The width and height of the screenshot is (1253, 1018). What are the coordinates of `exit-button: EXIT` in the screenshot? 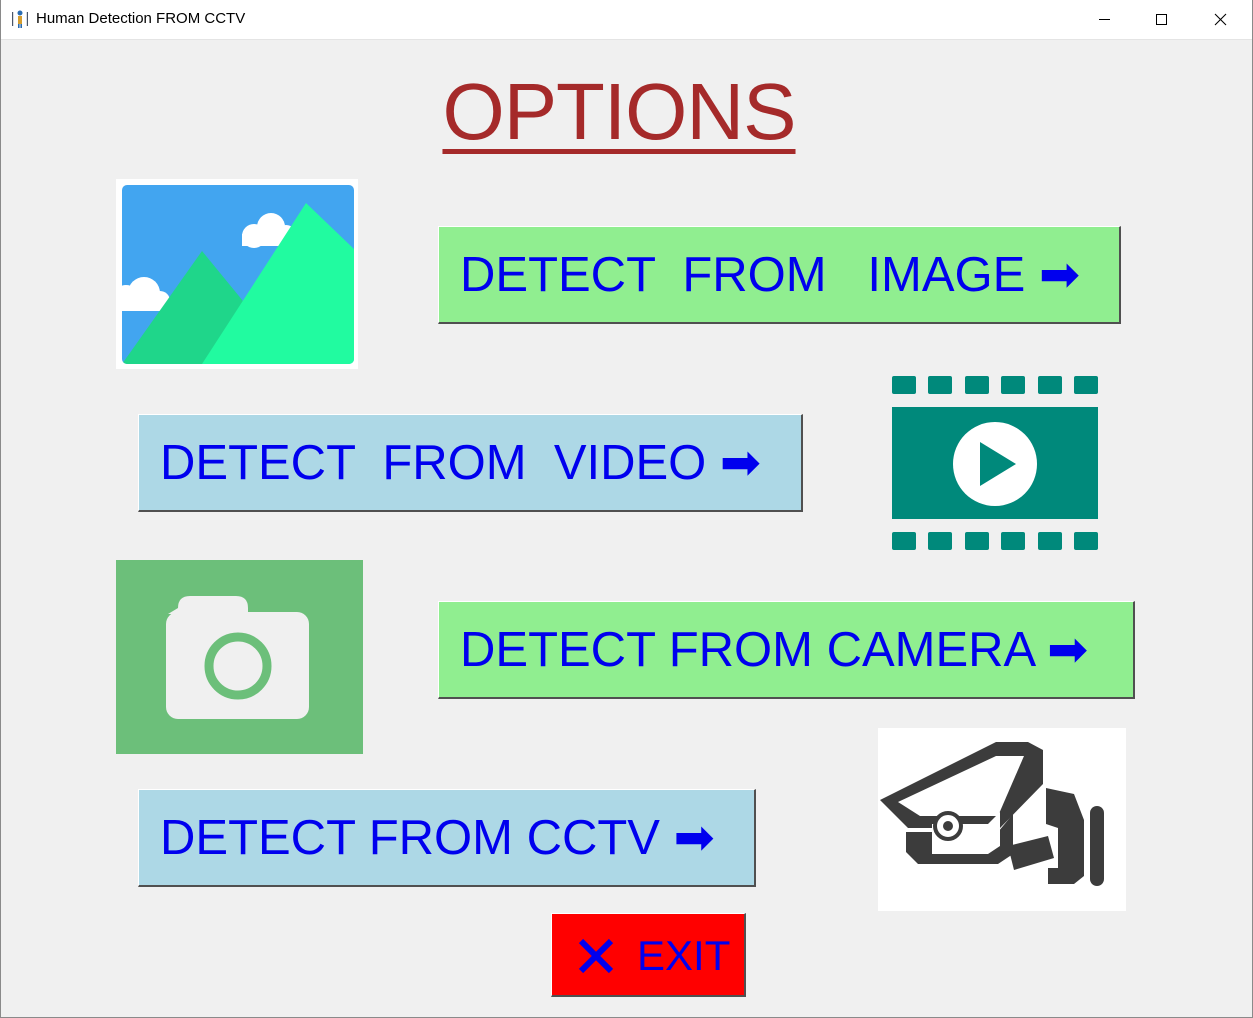 It's located at (648, 955).